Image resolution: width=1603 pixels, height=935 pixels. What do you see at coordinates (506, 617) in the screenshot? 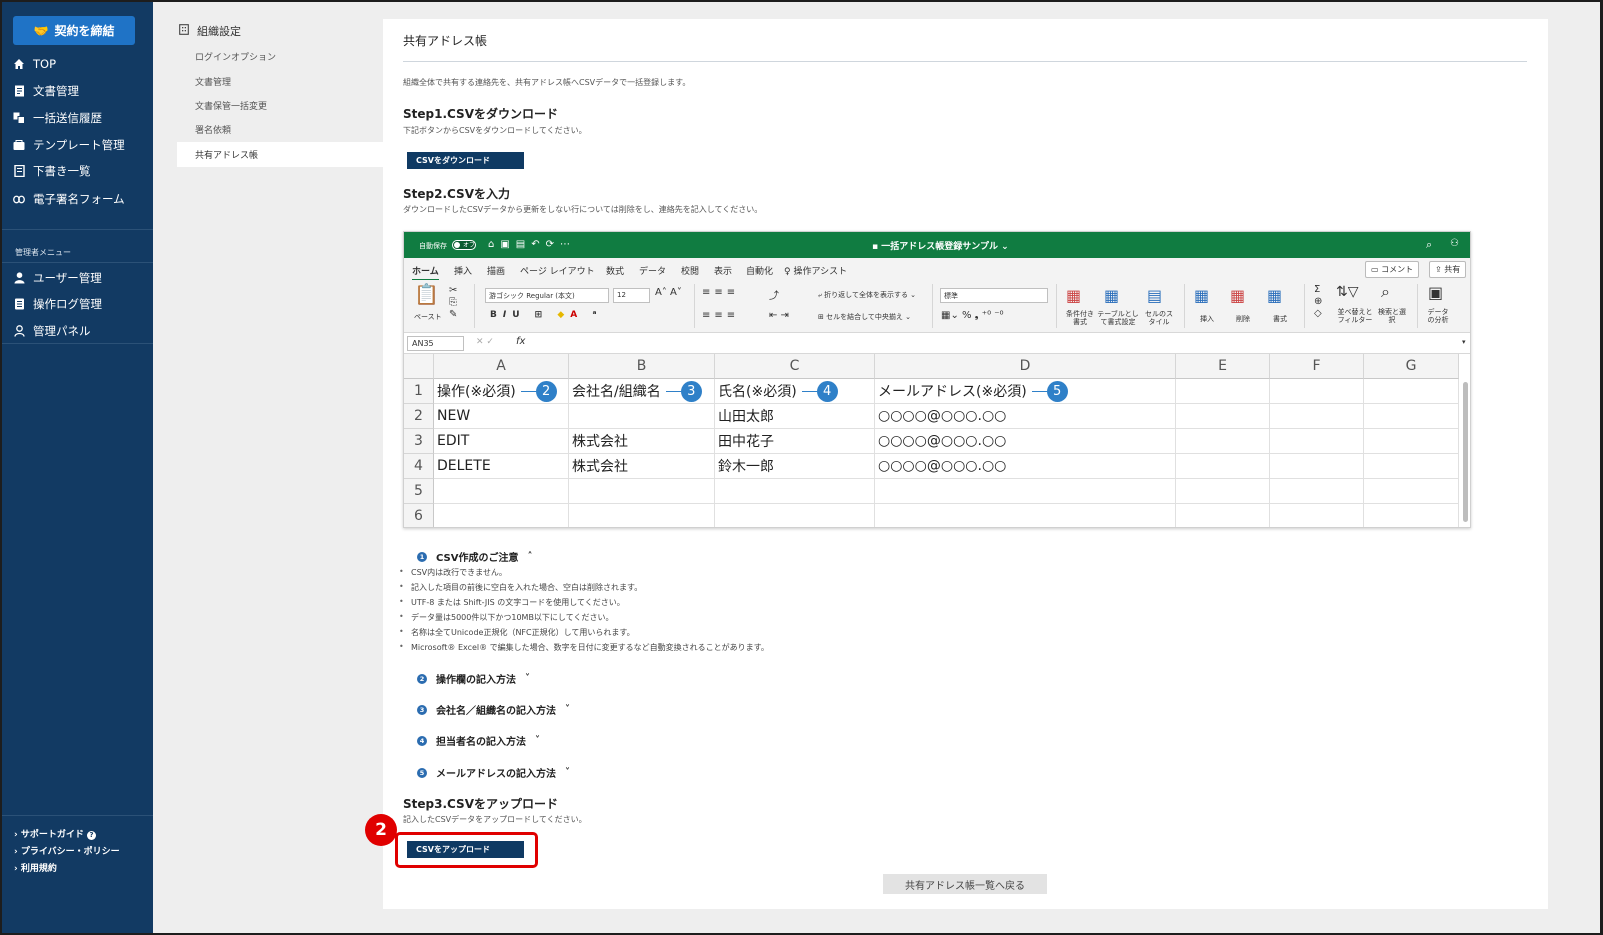
I see `note-bullet: データ量は5000件以下かつ10MB以下にしてください。` at bounding box center [506, 617].